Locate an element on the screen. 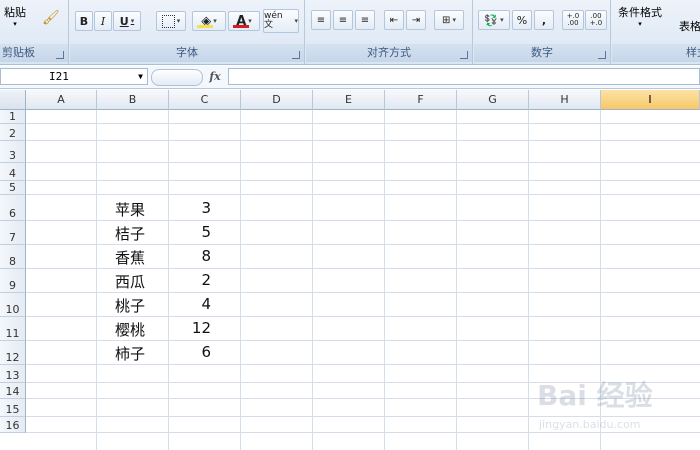 Image resolution: width=700 pixels, height=450 pixels. format-painter-icon: 🖌 is located at coordinates (51, 18).